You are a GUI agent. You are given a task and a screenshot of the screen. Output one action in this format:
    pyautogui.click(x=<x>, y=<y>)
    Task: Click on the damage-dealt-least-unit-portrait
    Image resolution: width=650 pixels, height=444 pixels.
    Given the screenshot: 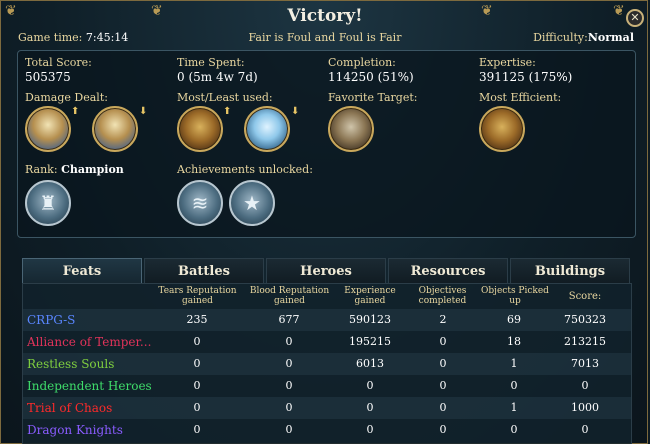 What is the action you would take?
    pyautogui.click(x=115, y=129)
    